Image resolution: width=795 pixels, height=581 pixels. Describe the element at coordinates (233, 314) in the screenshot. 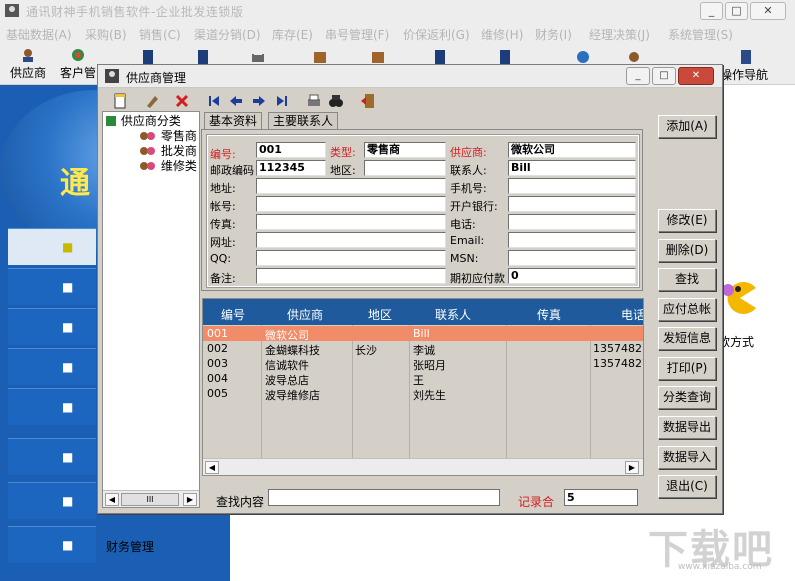

I see `column-header: 编号` at that location.